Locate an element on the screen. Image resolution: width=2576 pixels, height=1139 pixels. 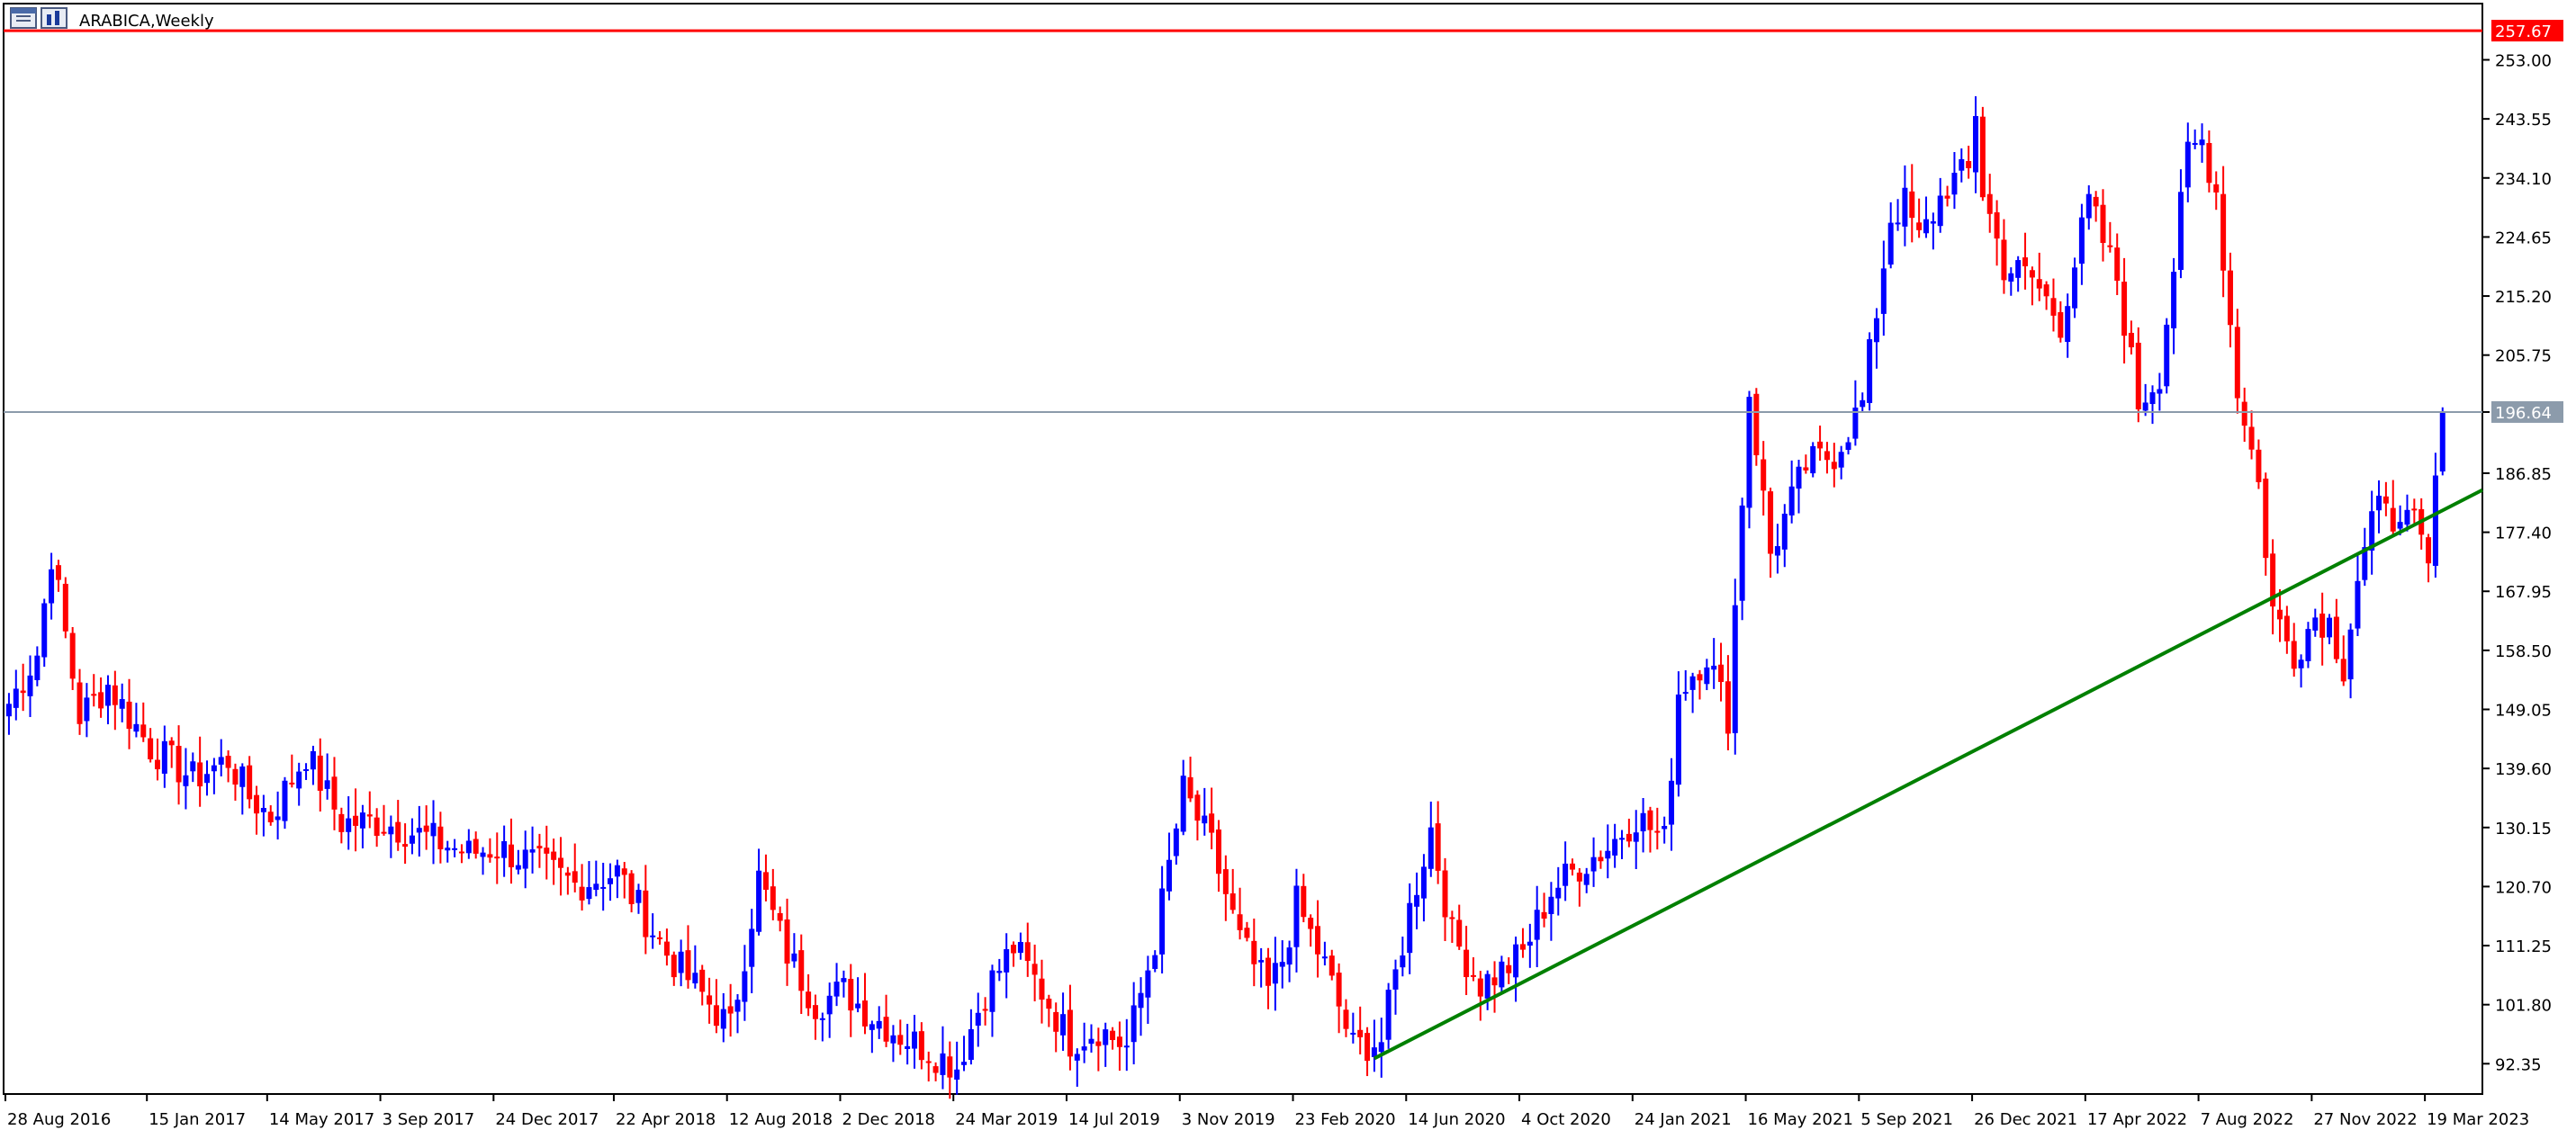
y-tick-label: 167.95 is located at coordinates (2523, 592).